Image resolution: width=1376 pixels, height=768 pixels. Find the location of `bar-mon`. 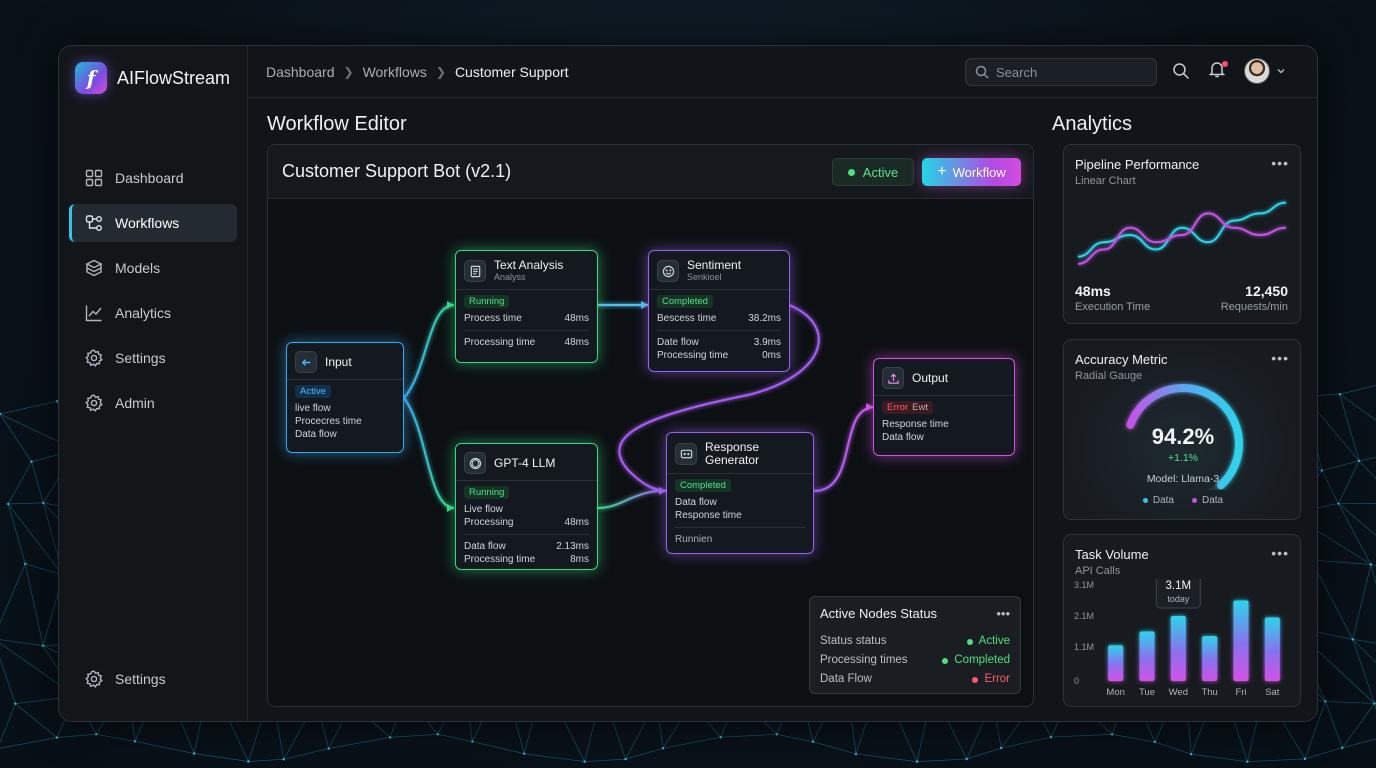

bar-mon is located at coordinates (1116, 663).